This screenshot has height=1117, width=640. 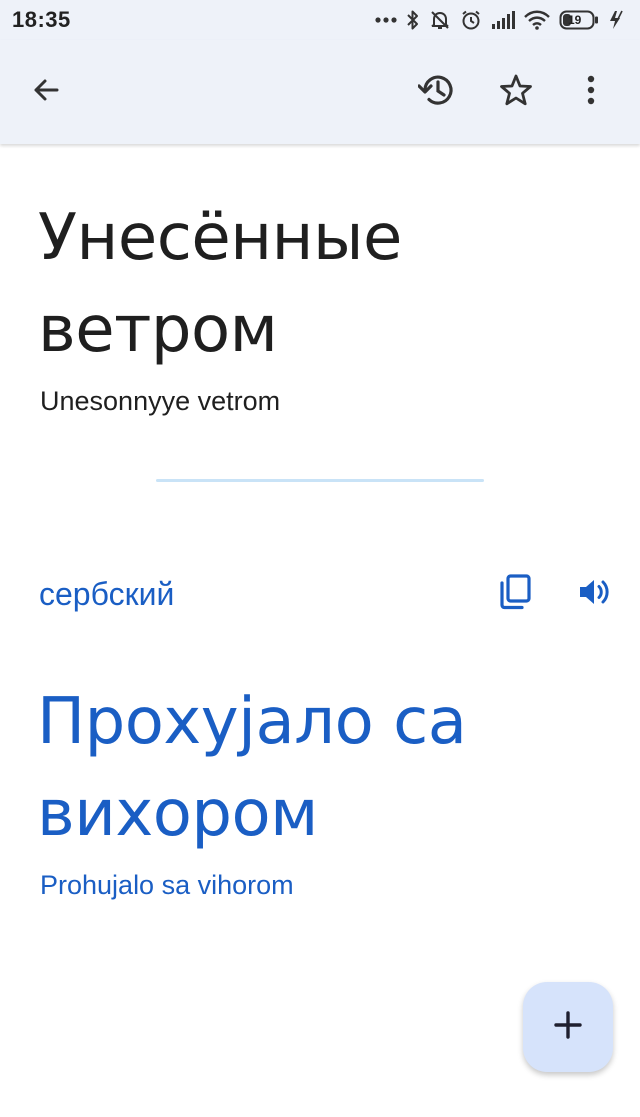 What do you see at coordinates (320, 20) in the screenshot?
I see `status-bar: 18:35 19` at bounding box center [320, 20].